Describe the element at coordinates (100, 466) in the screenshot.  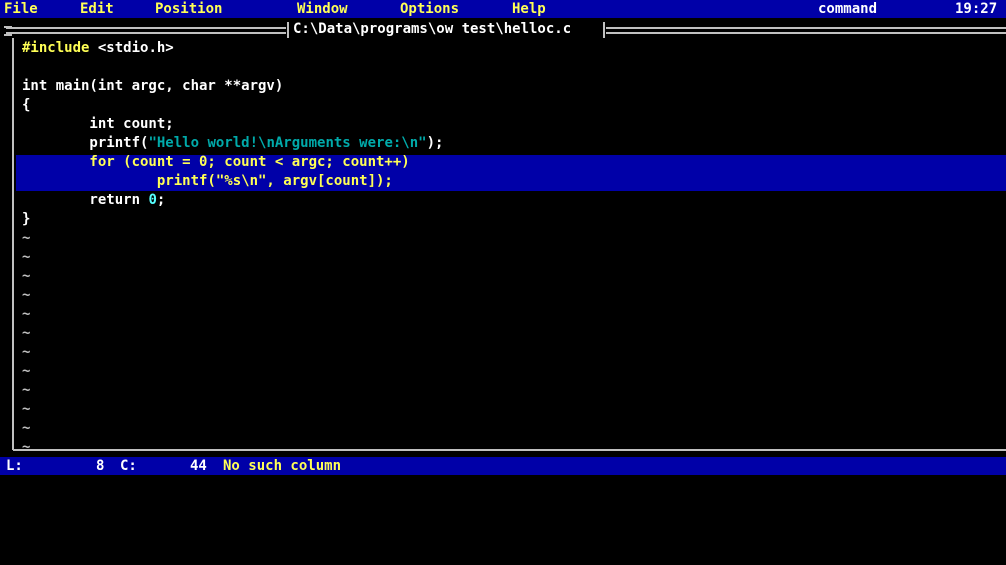
I see `line-number: 8` at that location.